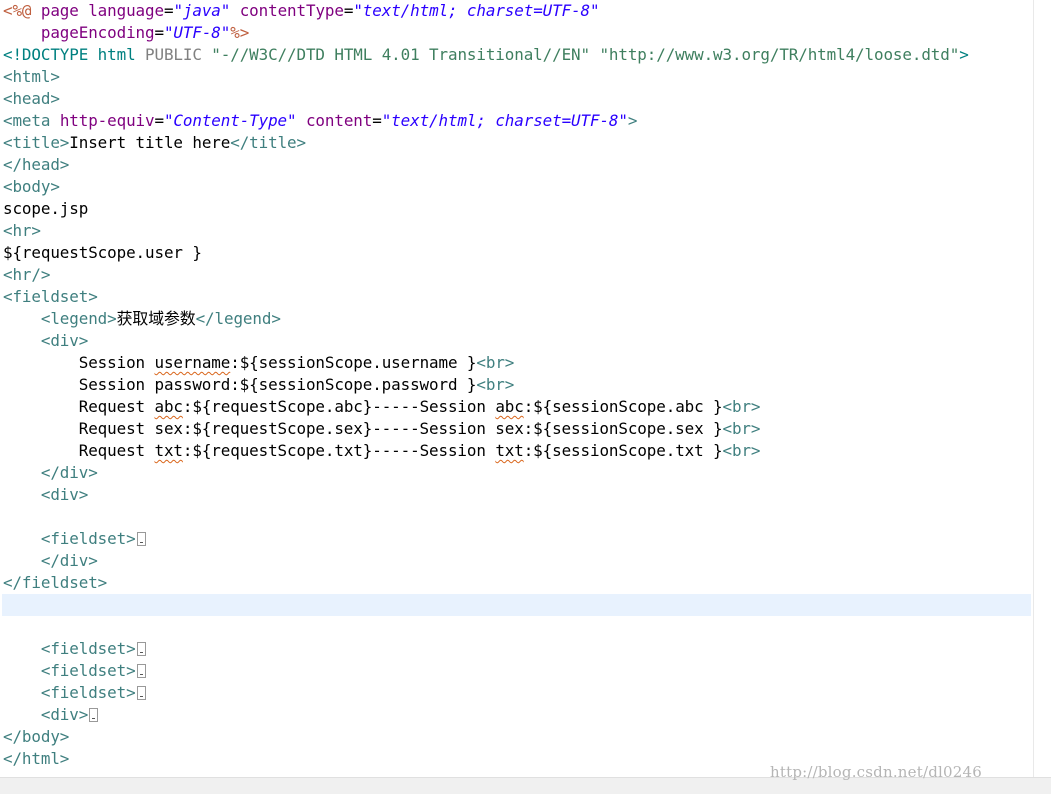 Image resolution: width=1051 pixels, height=794 pixels. What do you see at coordinates (518, 583) in the screenshot?
I see `code-line: </fieldset>` at bounding box center [518, 583].